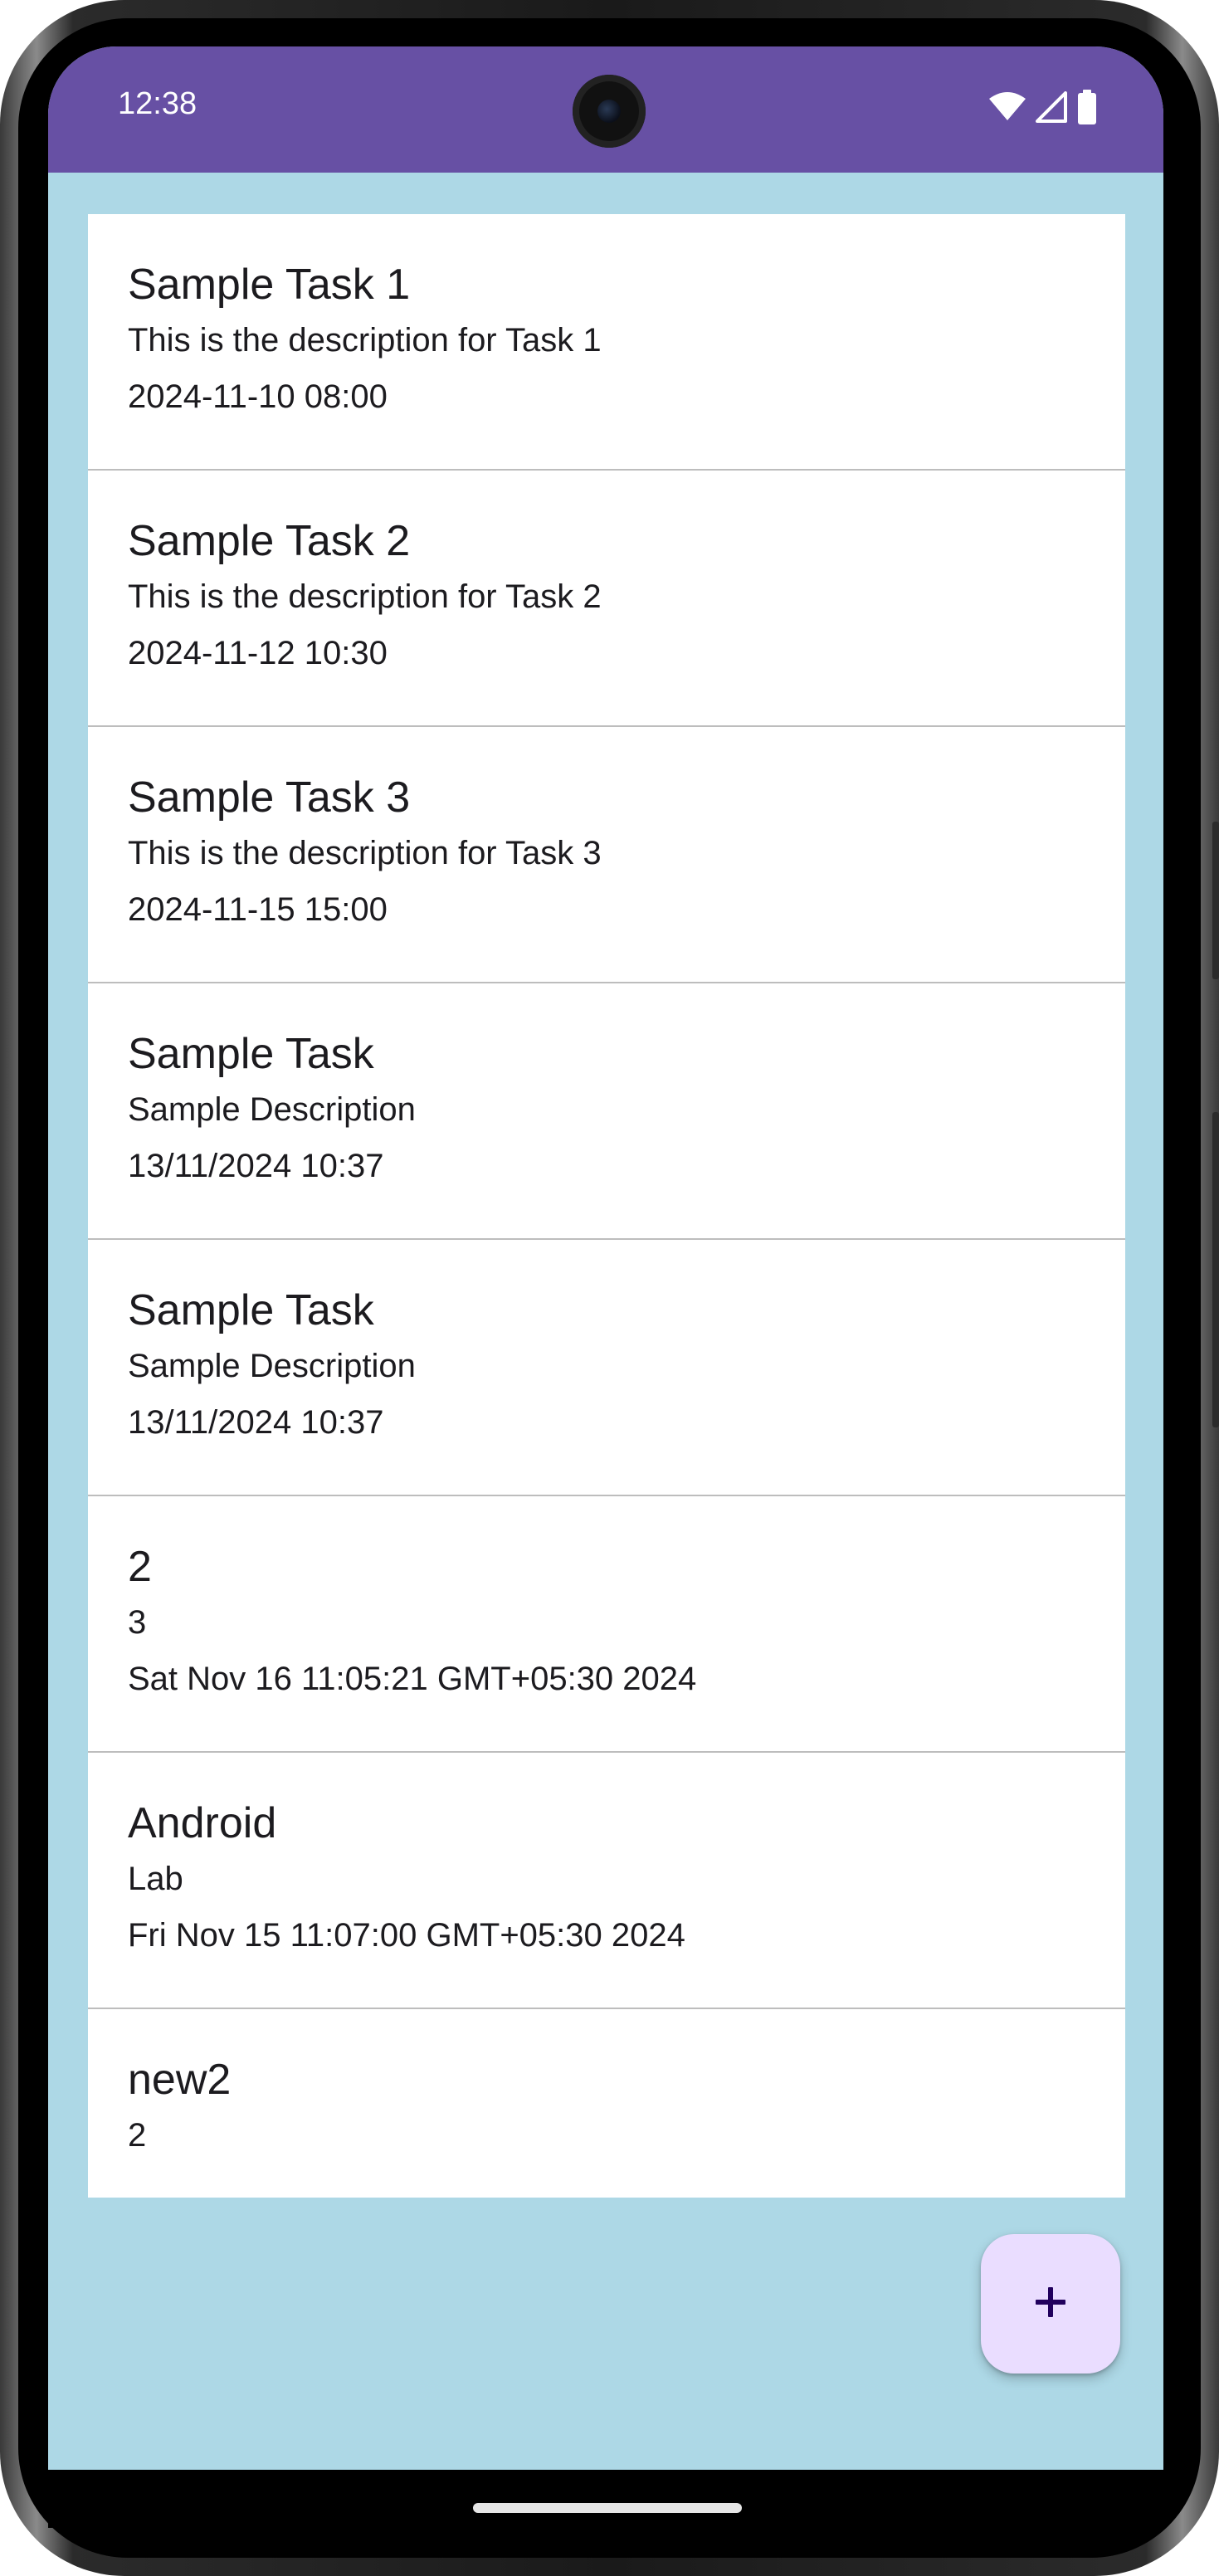 This screenshot has height=2576, width=1219. What do you see at coordinates (158, 104) in the screenshot?
I see `status-time: 12:38` at bounding box center [158, 104].